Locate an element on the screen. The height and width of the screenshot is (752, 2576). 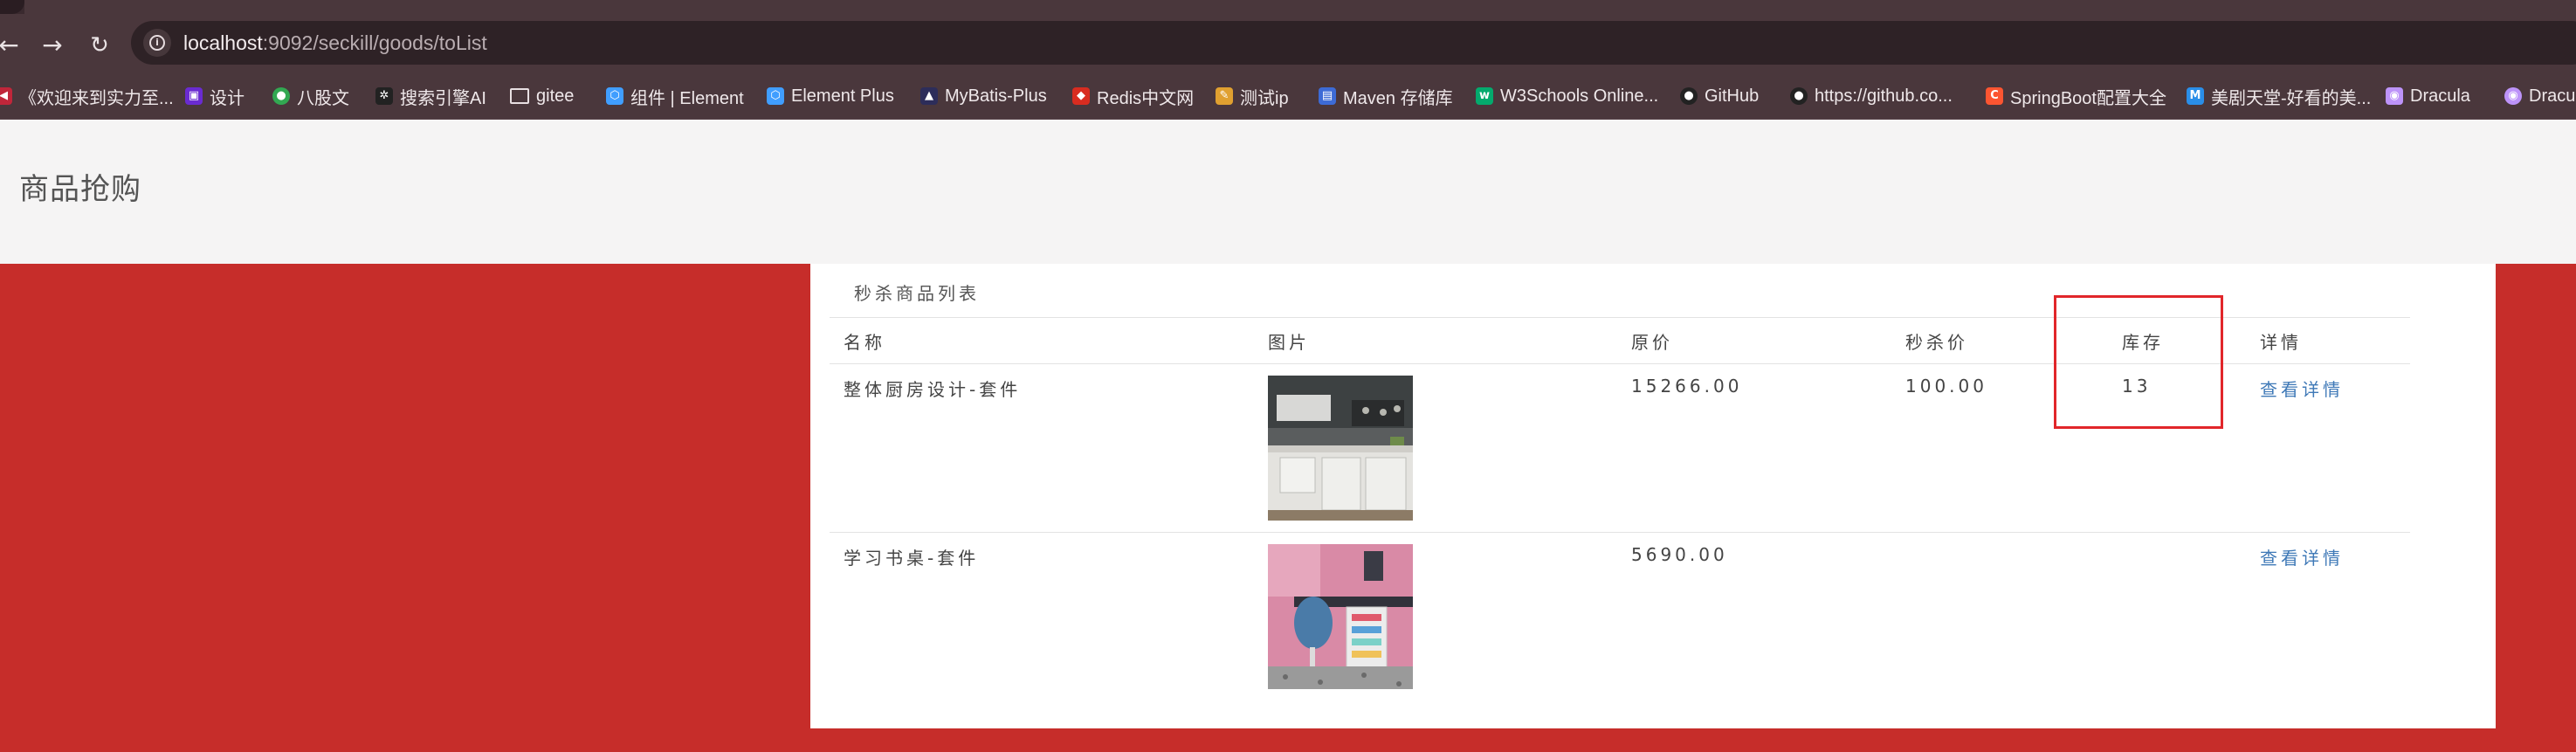
element-icon: ⬡ is located at coordinates (614, 96).